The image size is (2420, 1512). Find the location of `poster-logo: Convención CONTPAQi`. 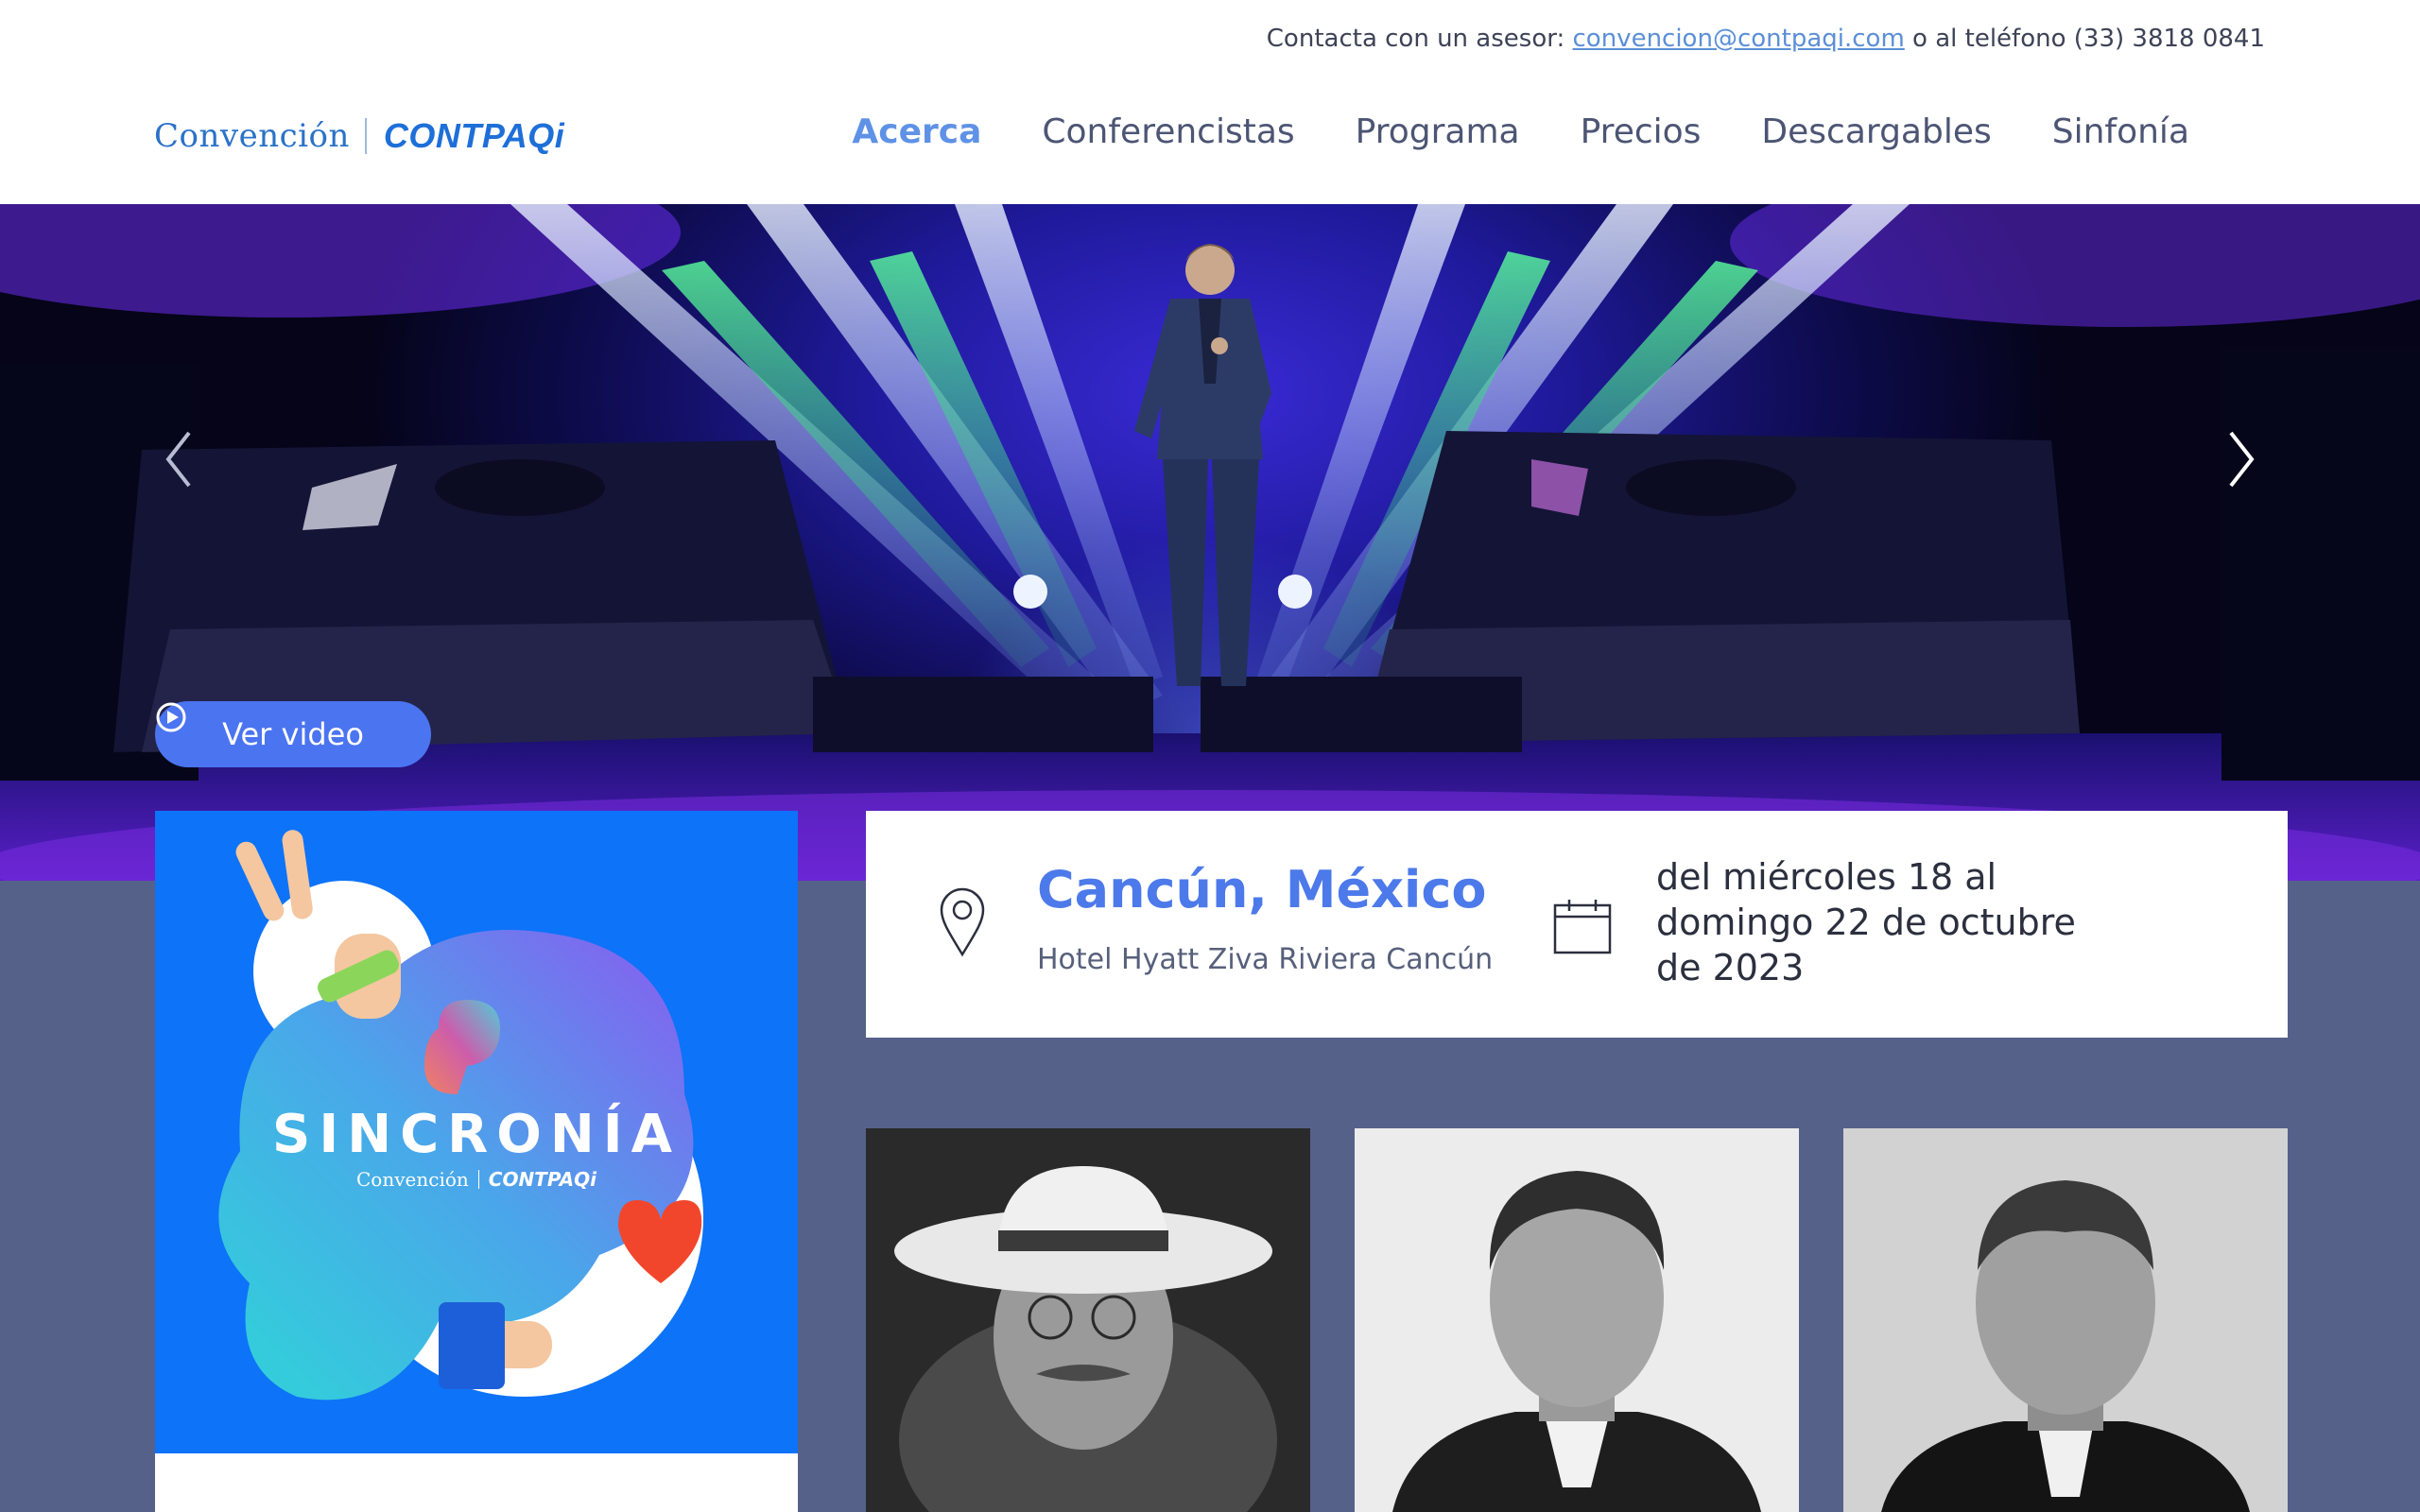

poster-logo: Convención CONTPAQi is located at coordinates (476, 1179).